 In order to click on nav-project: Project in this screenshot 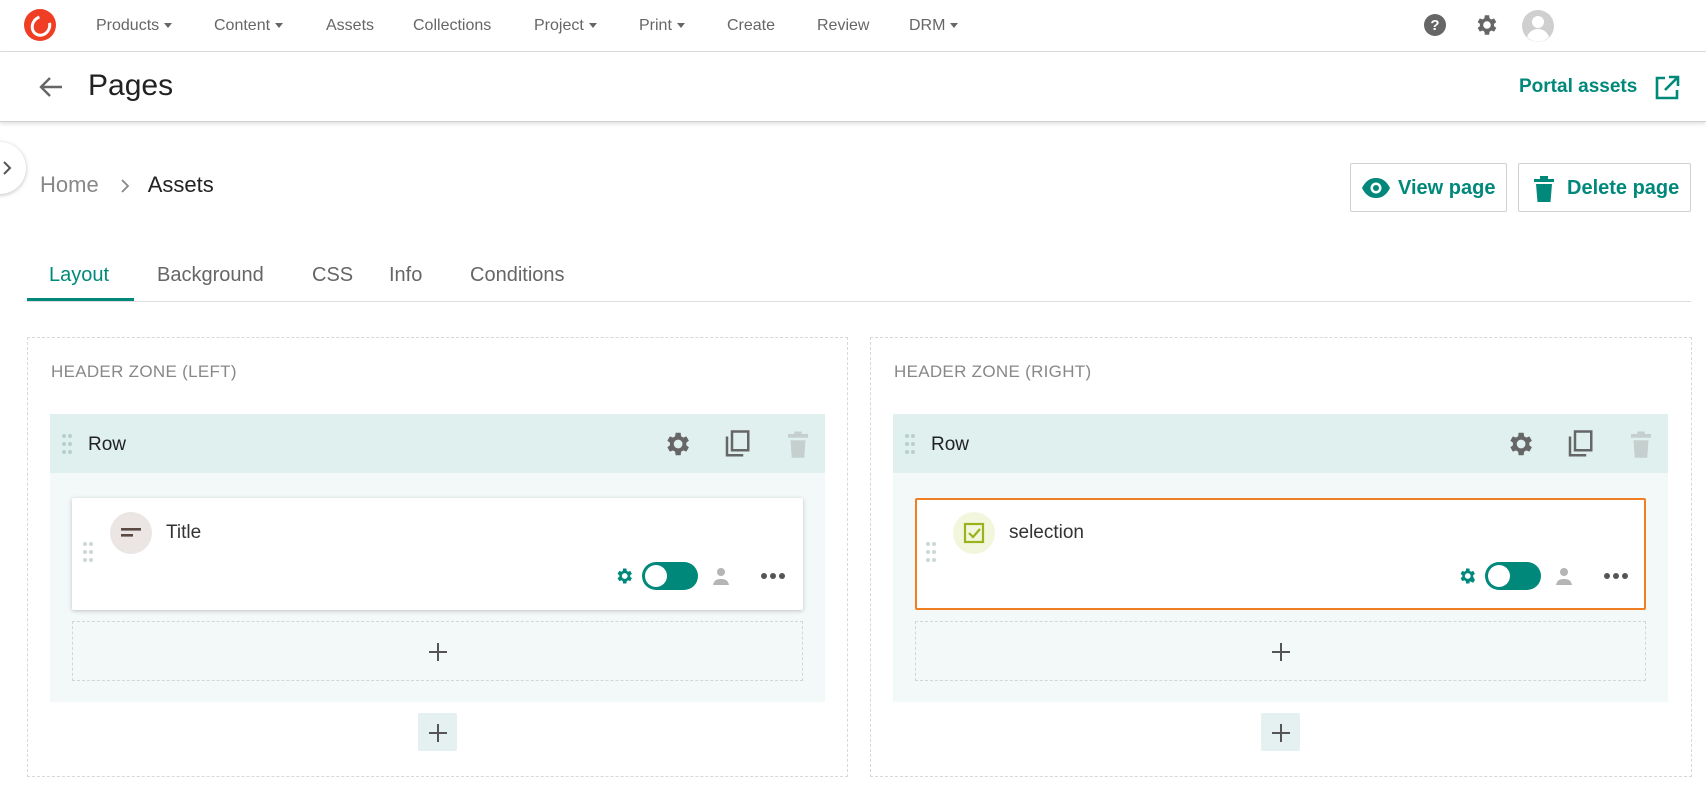, I will do `click(565, 26)`.